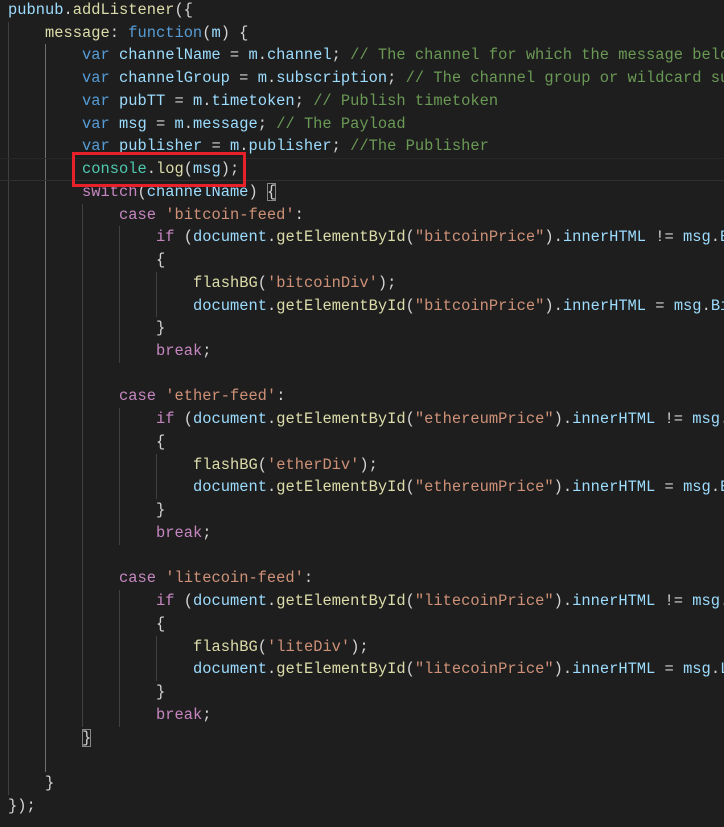 The height and width of the screenshot is (827, 724). I want to click on code-token: m, so click(179, 123).